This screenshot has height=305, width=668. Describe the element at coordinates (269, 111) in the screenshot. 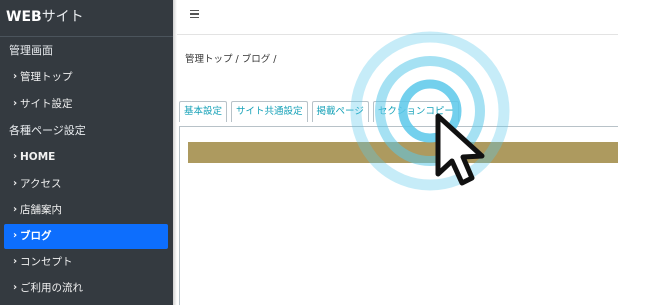

I see `tab-site-common-settings: サイト共通設定` at that location.